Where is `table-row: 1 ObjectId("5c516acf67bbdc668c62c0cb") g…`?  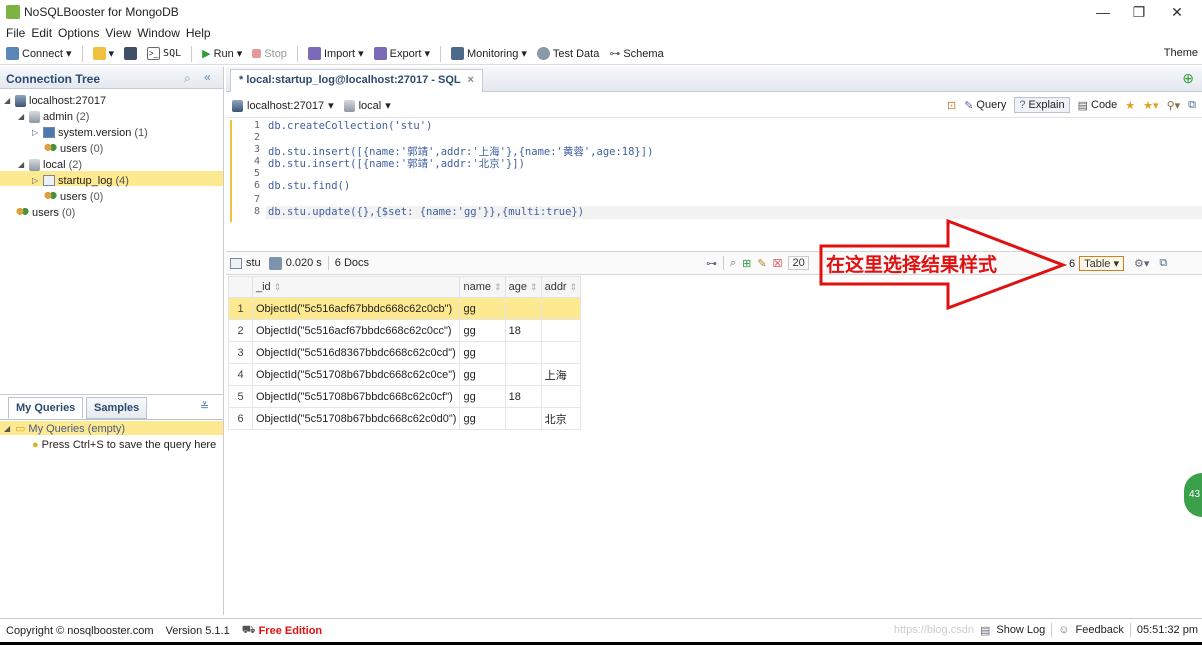
table-row: 1 ObjectId("5c516acf67bbdc668c62c0cb") g… is located at coordinates (405, 308).